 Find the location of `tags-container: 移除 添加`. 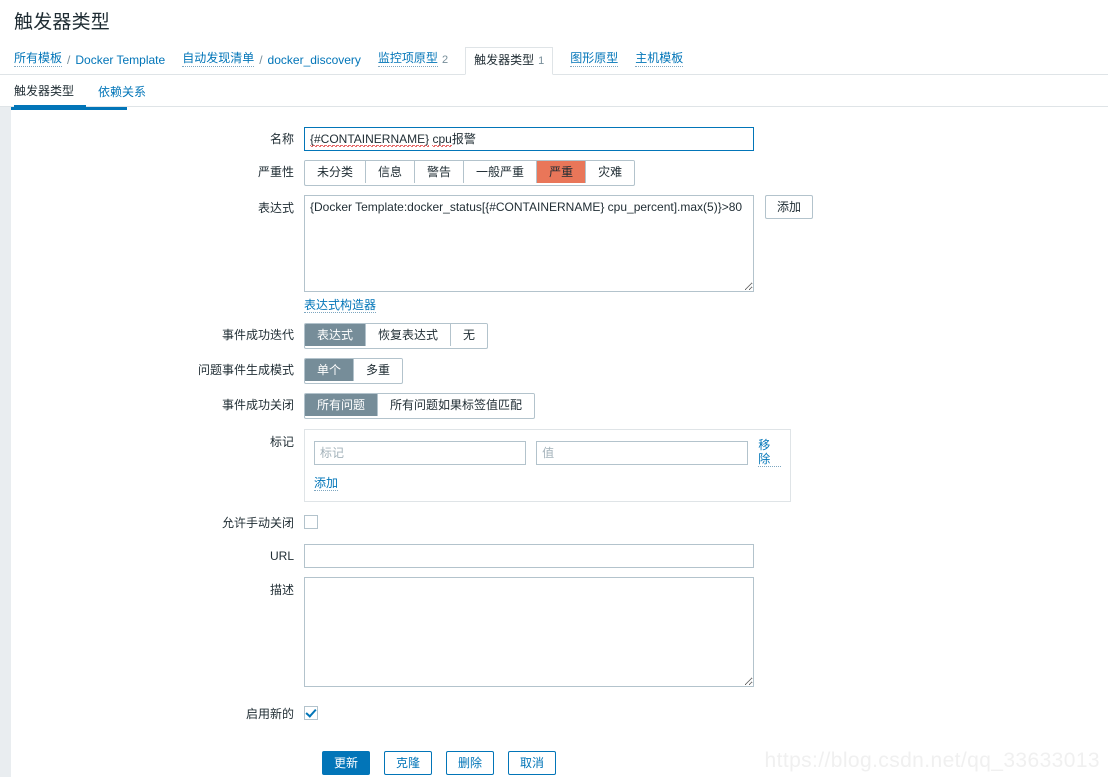

tags-container: 移除 添加 is located at coordinates (547, 465).